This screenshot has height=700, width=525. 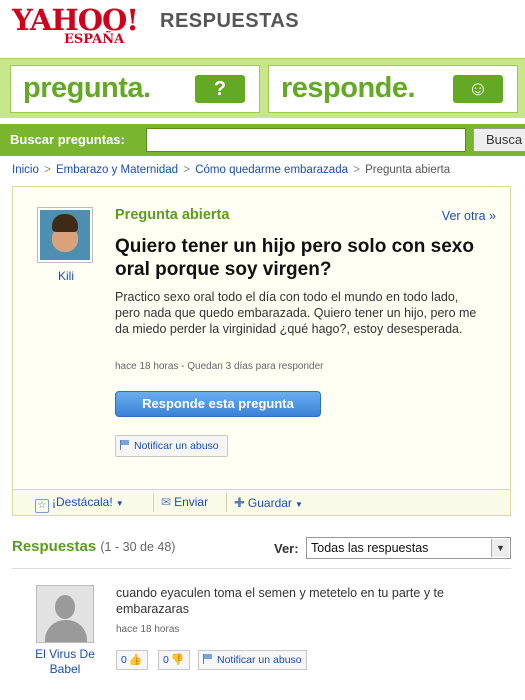 What do you see at coordinates (286, 548) in the screenshot?
I see `view-filter-label: Ver:` at bounding box center [286, 548].